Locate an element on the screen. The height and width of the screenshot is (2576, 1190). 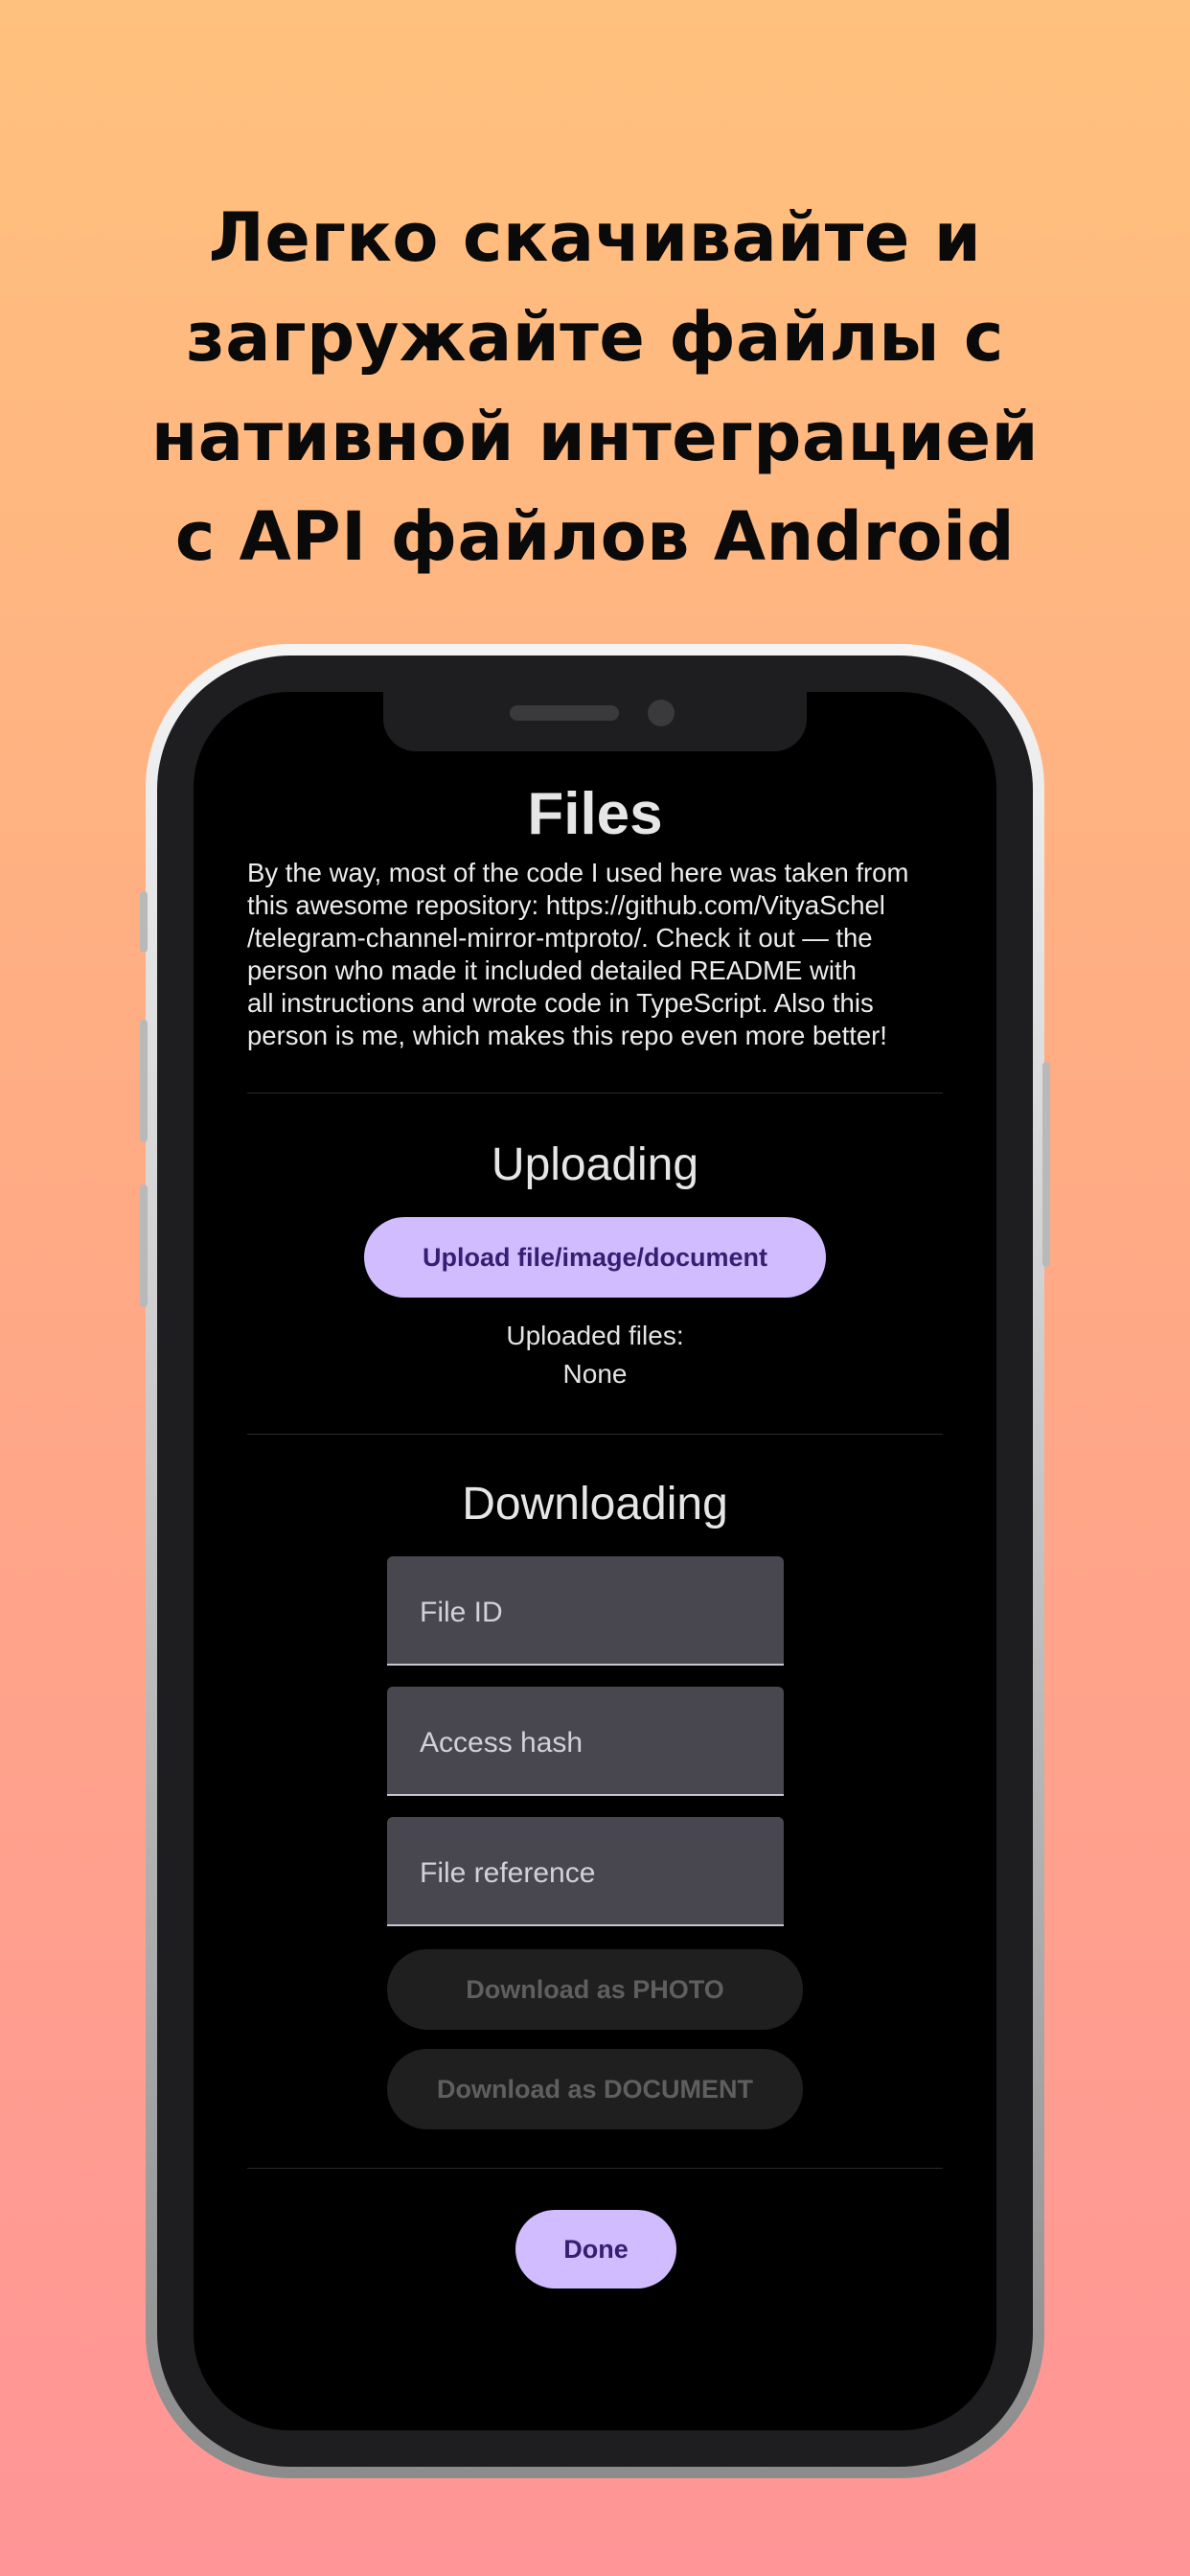
headline-line-4: с API файлов Android is located at coordinates (595, 536).